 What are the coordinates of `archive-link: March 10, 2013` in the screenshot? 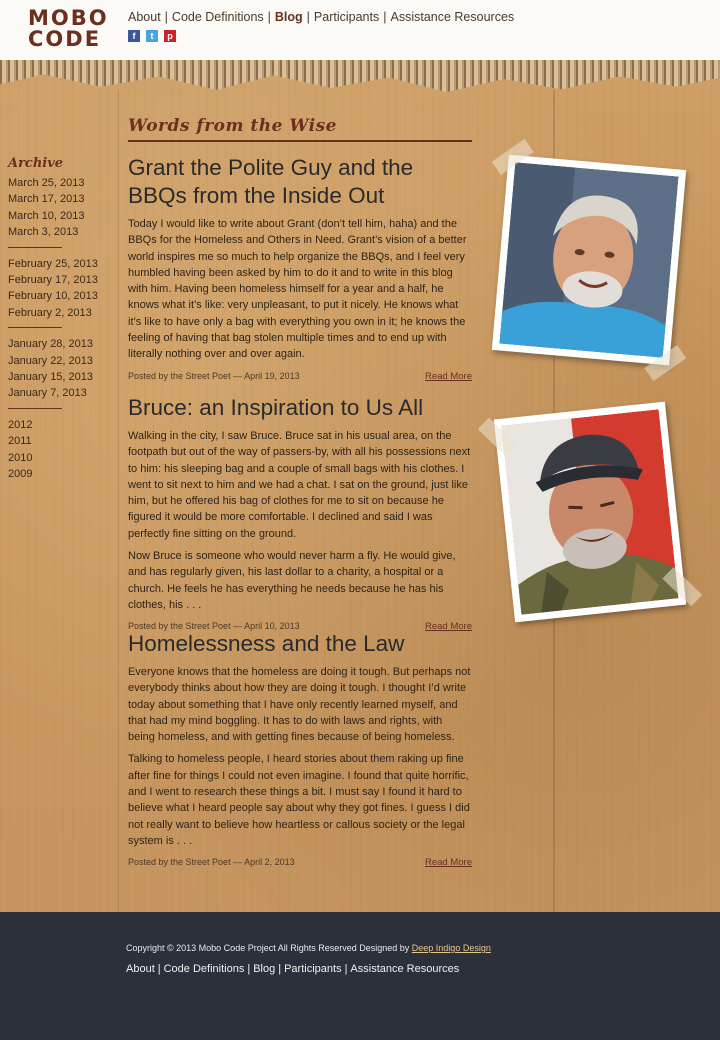 It's located at (53, 216).